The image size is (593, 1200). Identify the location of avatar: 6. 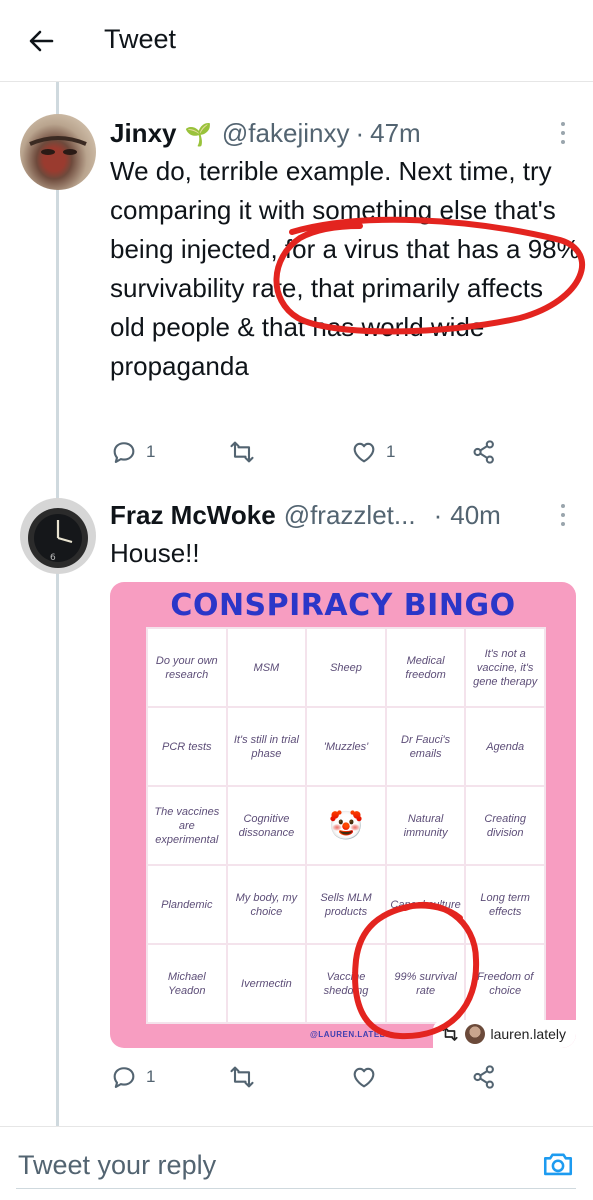
(58, 536).